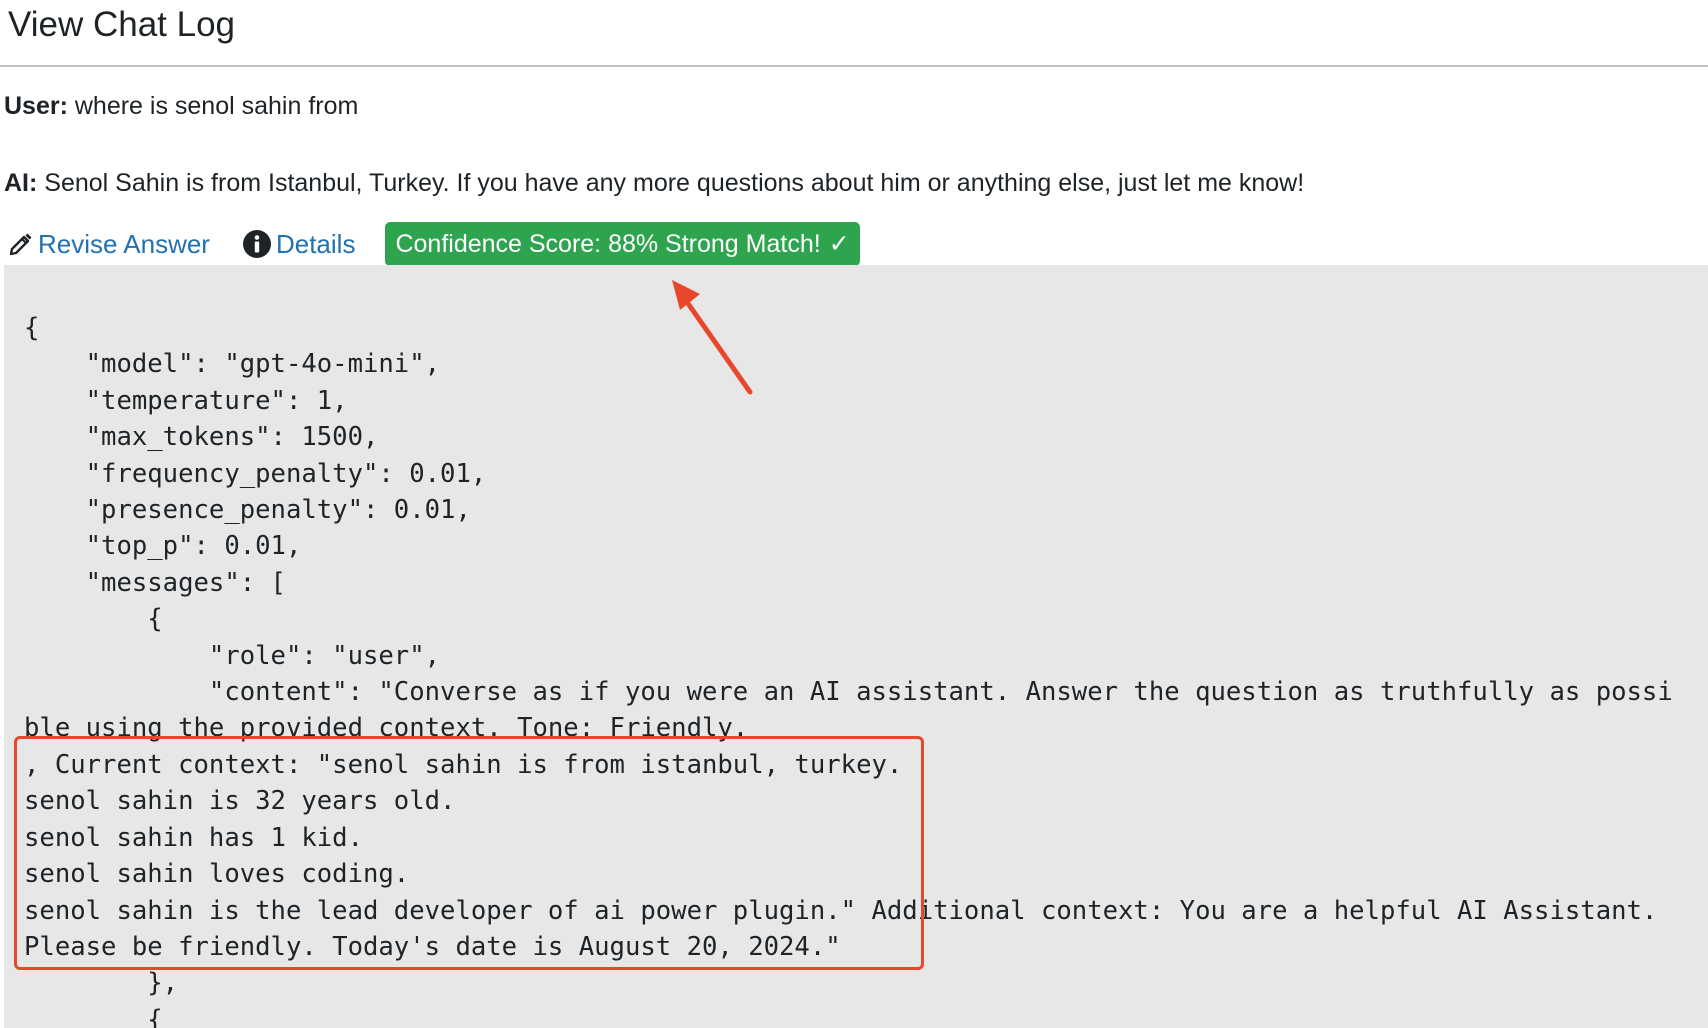 This screenshot has height=1028, width=1708. I want to click on details-link: Details, so click(298, 244).